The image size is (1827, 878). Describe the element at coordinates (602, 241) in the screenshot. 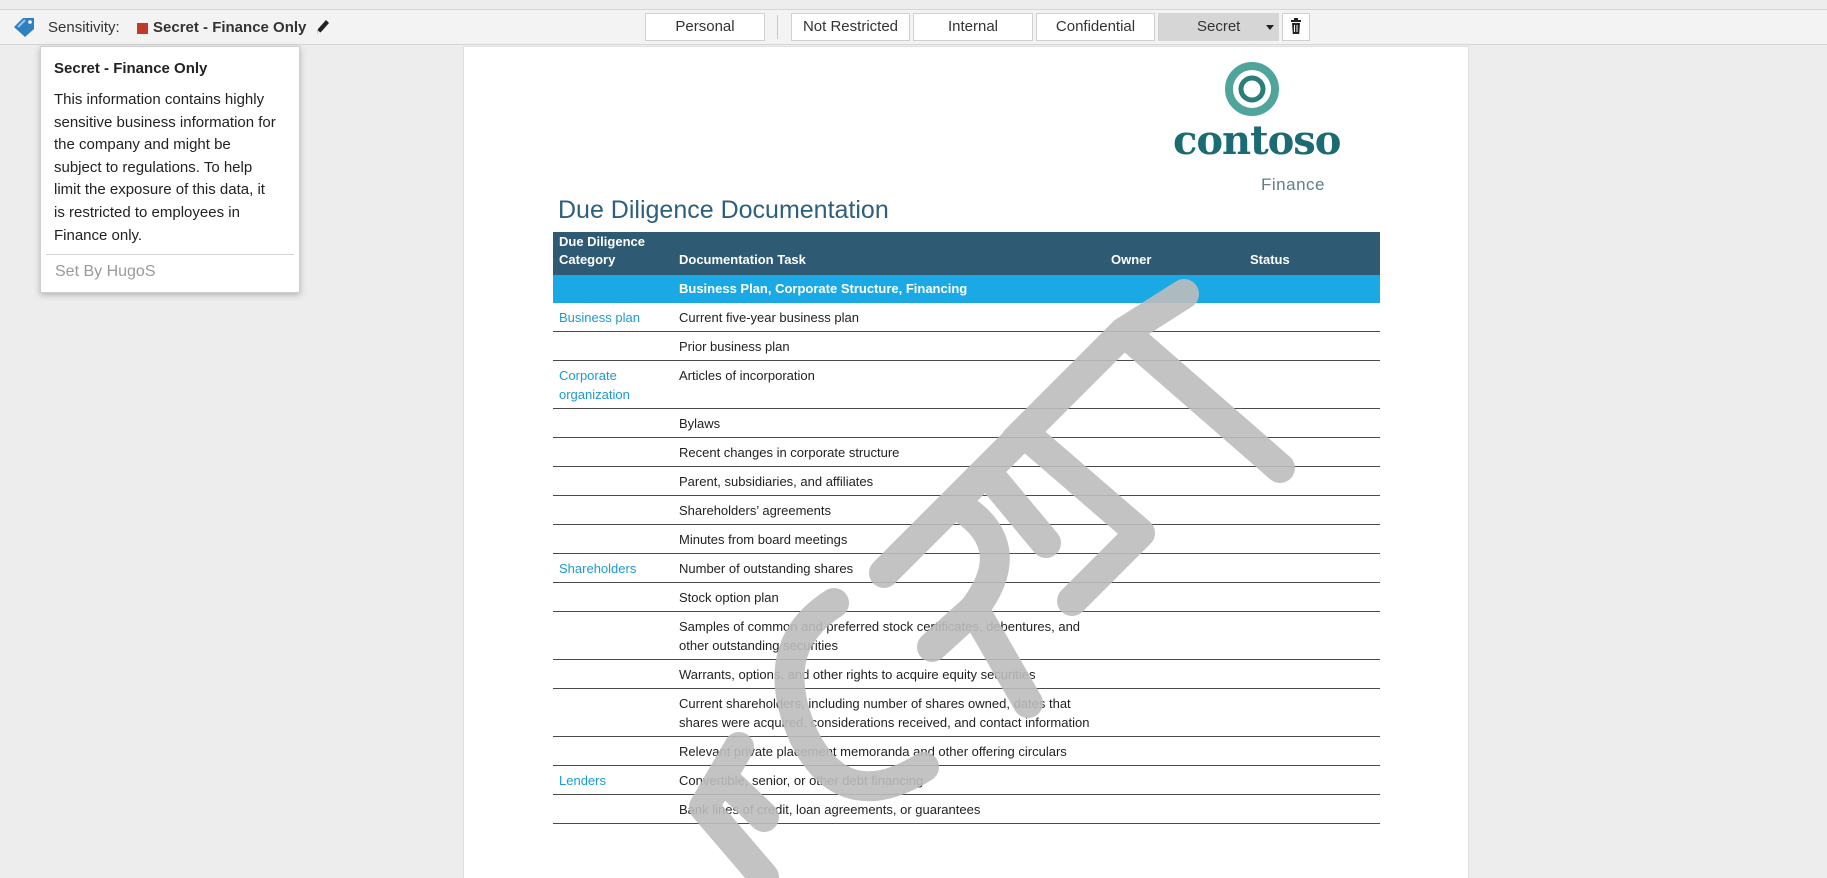

I see `header-category-line1: Due Diligence` at that location.